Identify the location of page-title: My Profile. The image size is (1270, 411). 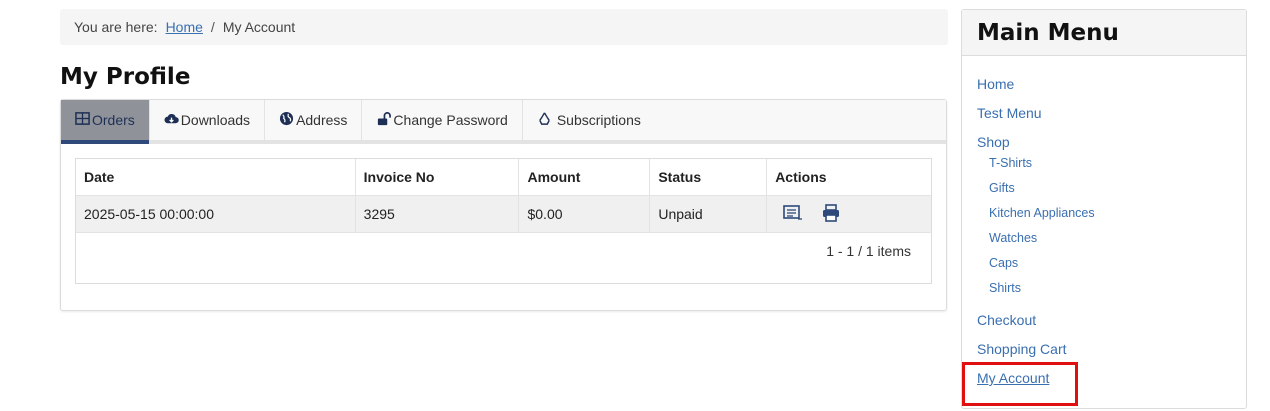
(125, 77).